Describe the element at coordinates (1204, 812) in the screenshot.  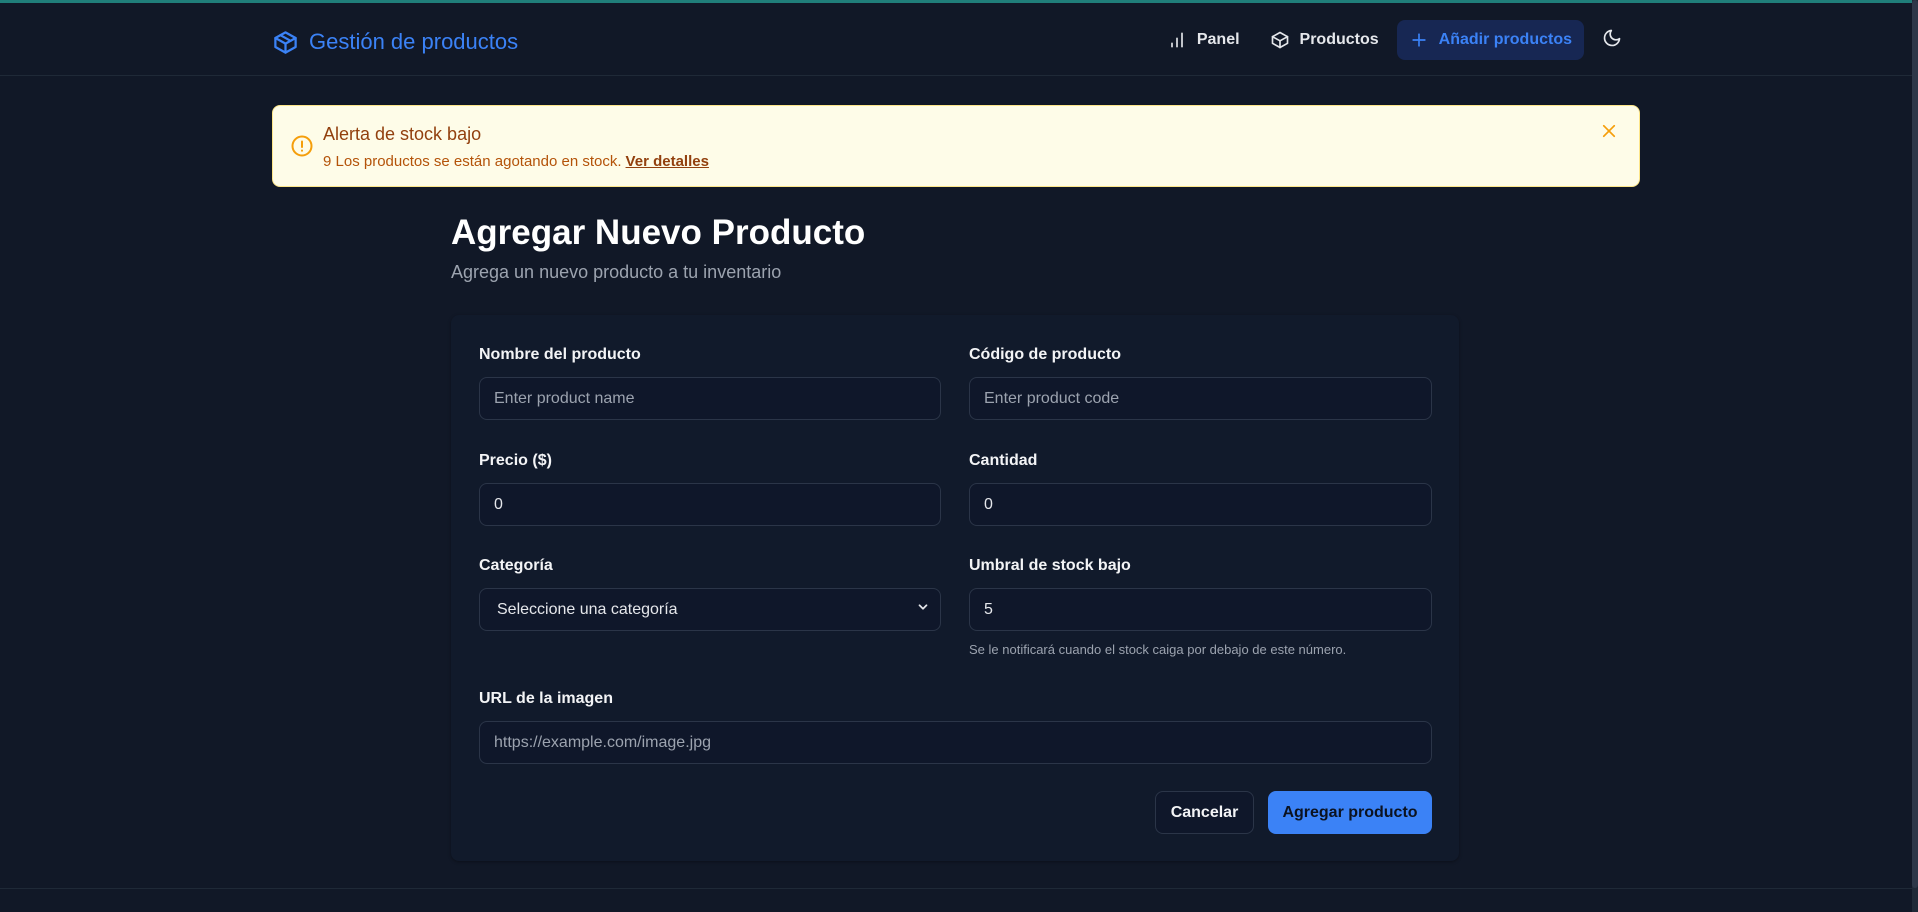
I see `cancel-button: Cancelar` at that location.